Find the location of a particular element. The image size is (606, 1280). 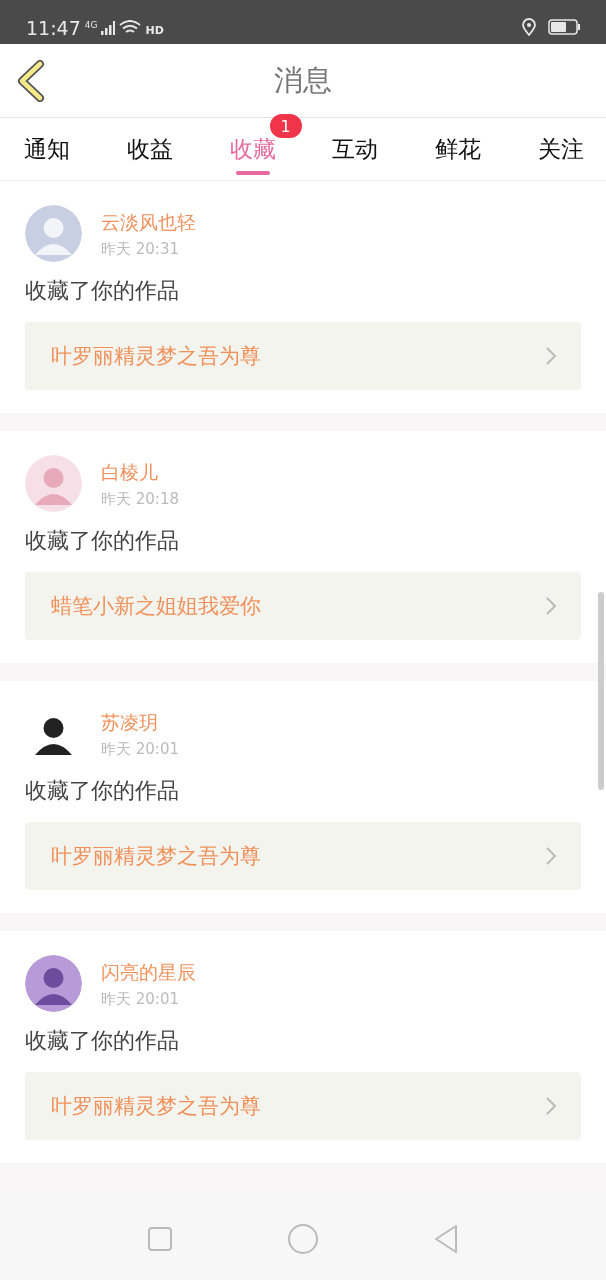

message-time: 昨天 20:31 is located at coordinates (140, 249).